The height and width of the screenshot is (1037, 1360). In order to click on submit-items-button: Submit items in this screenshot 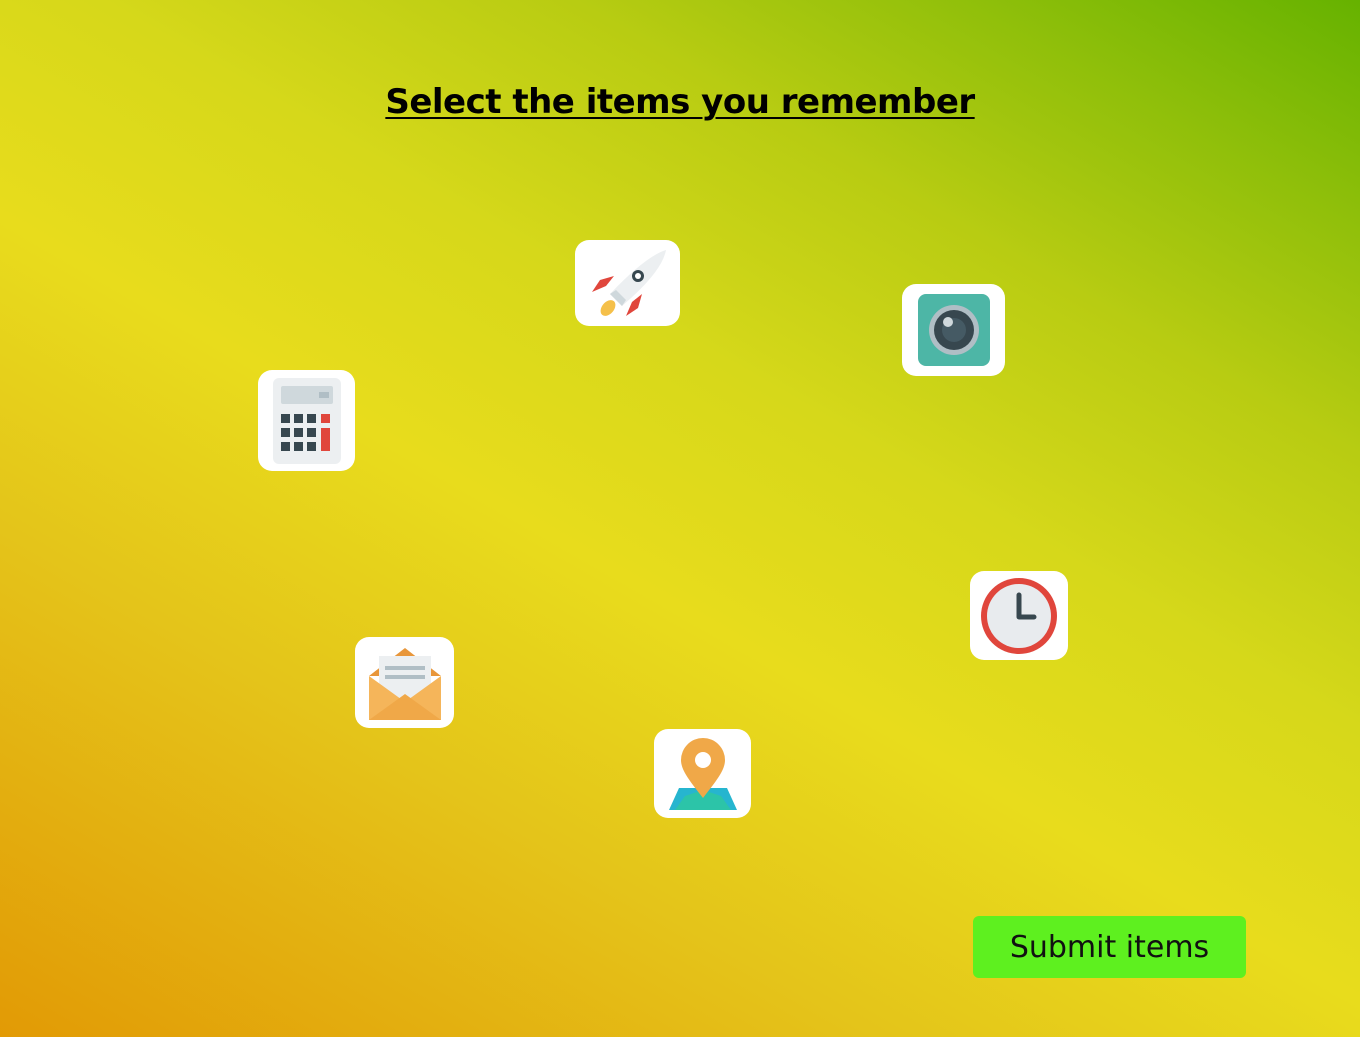, I will do `click(1109, 947)`.